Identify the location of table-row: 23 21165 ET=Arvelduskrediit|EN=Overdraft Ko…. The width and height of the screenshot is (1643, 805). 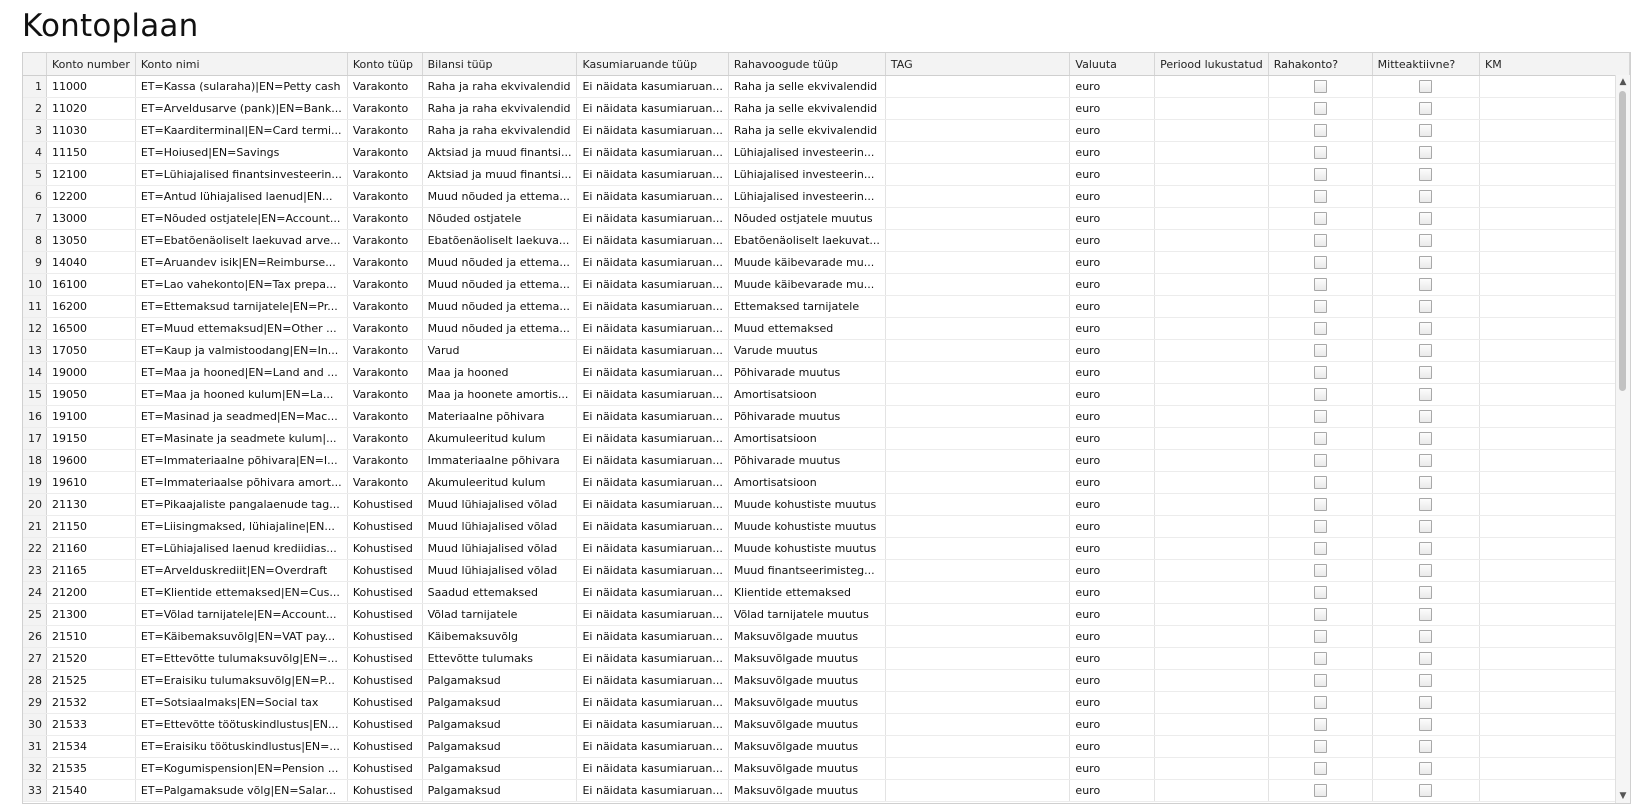
(826, 570).